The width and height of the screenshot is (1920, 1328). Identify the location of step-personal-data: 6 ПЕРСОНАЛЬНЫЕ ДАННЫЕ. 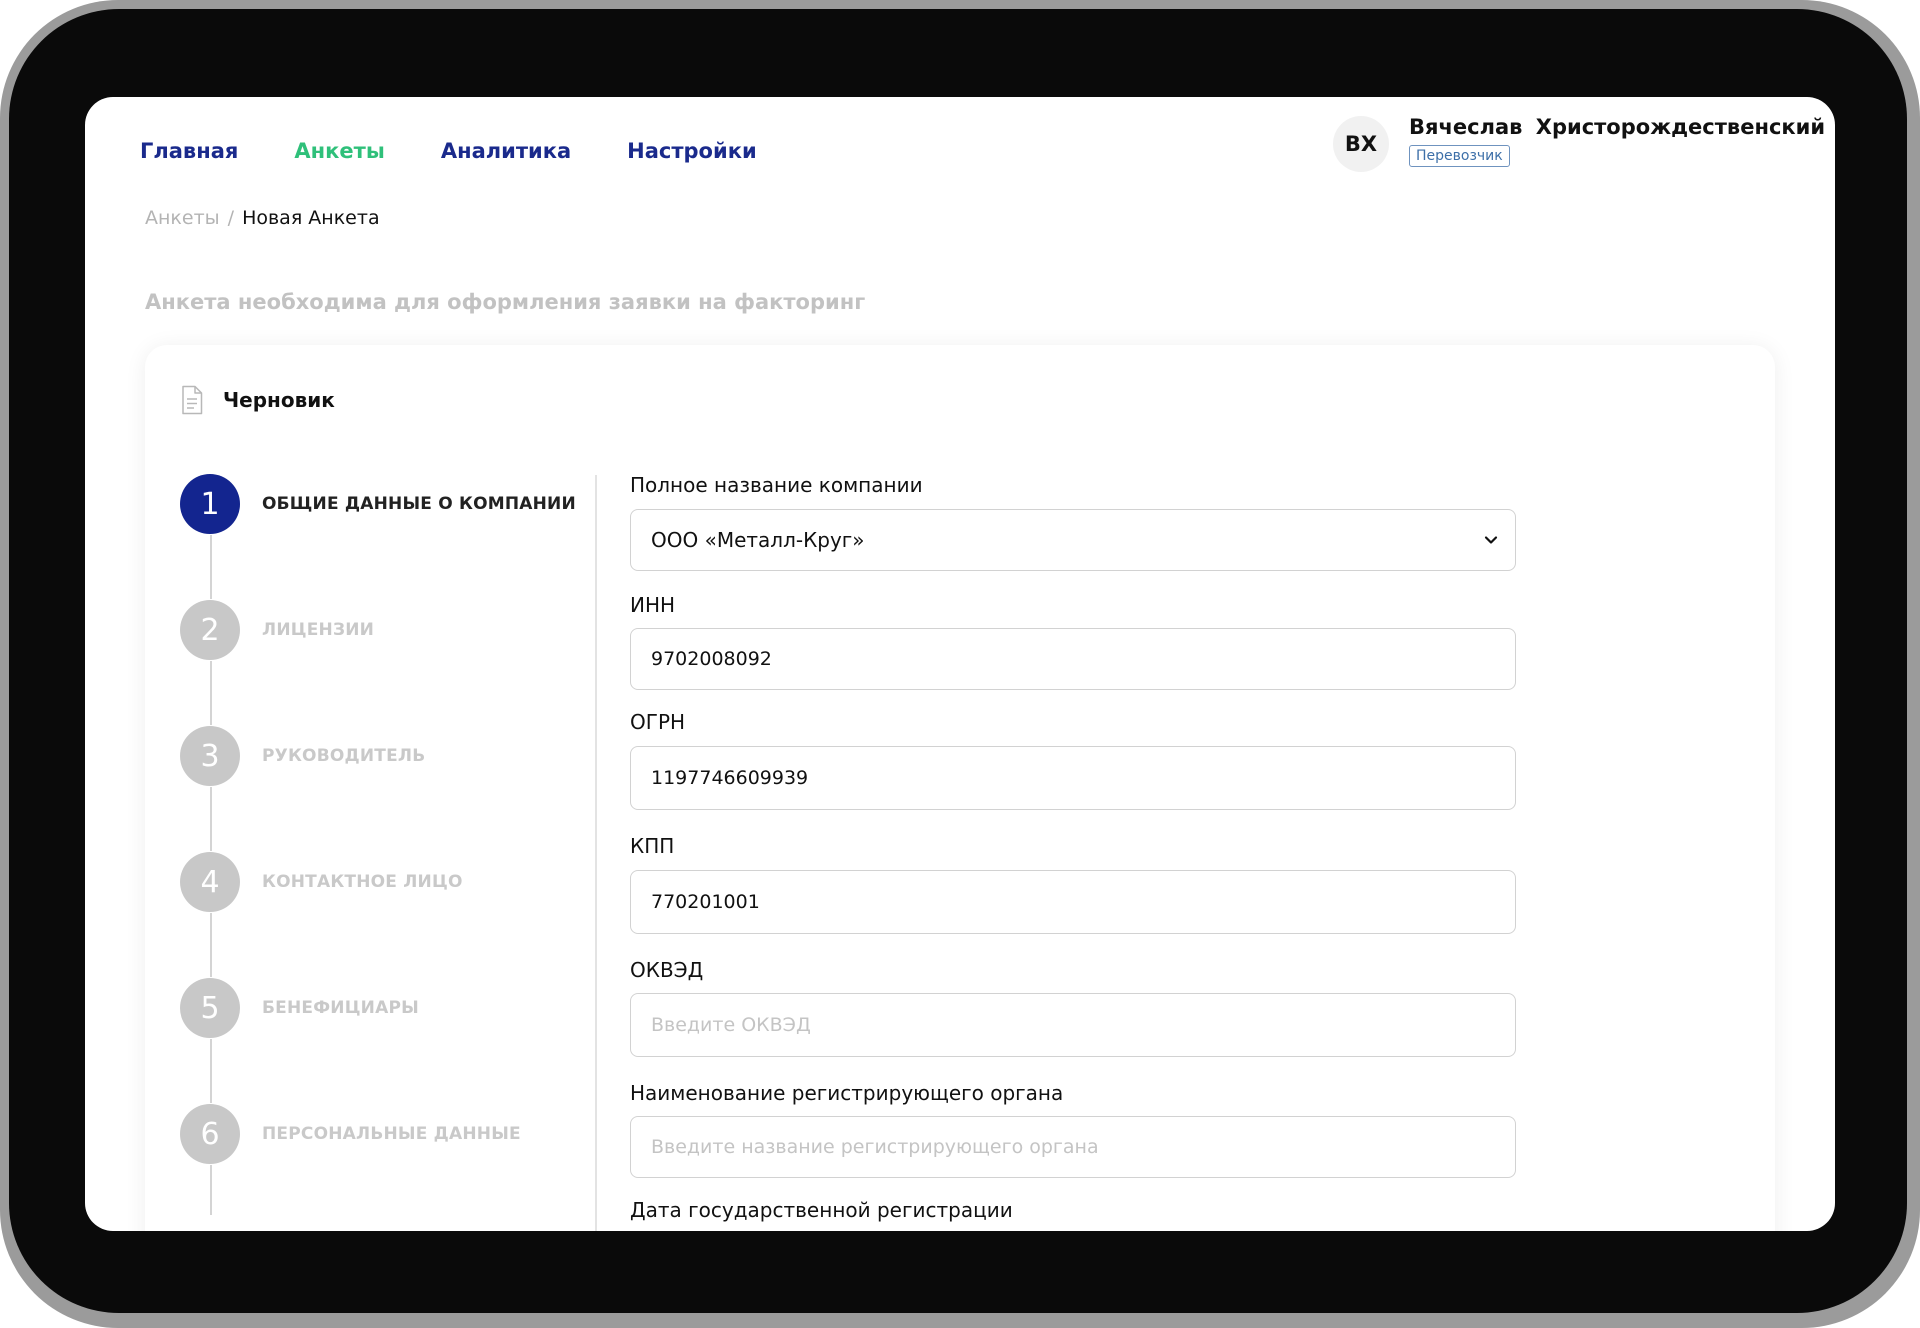
(350, 1134).